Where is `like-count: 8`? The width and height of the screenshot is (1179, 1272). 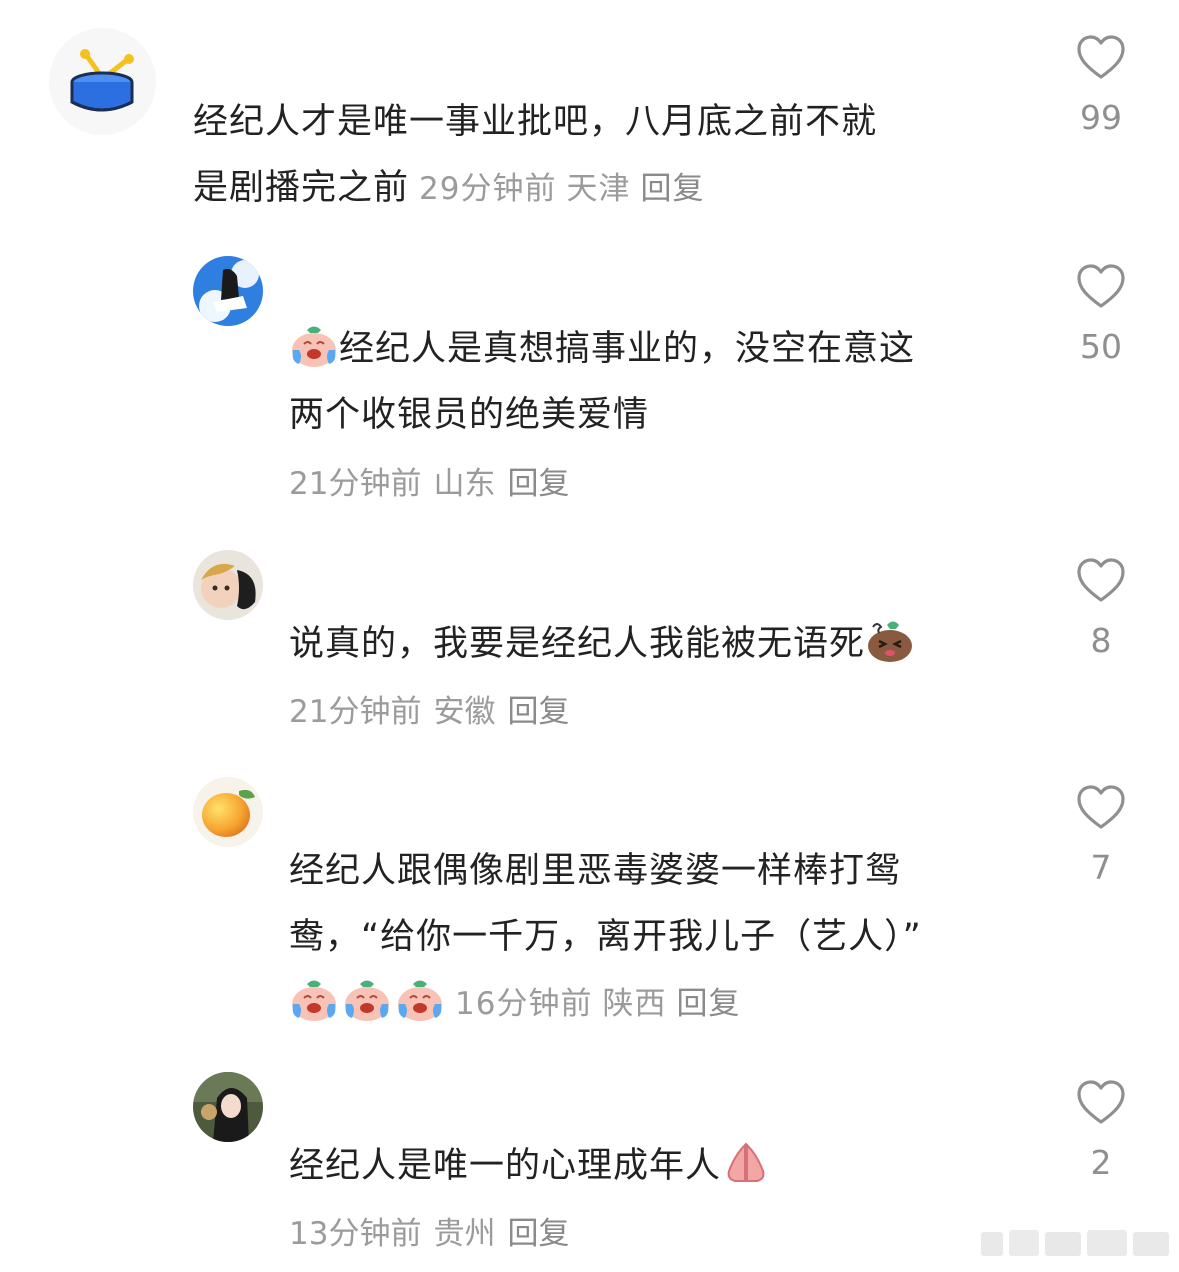
like-count: 8 is located at coordinates (1101, 640).